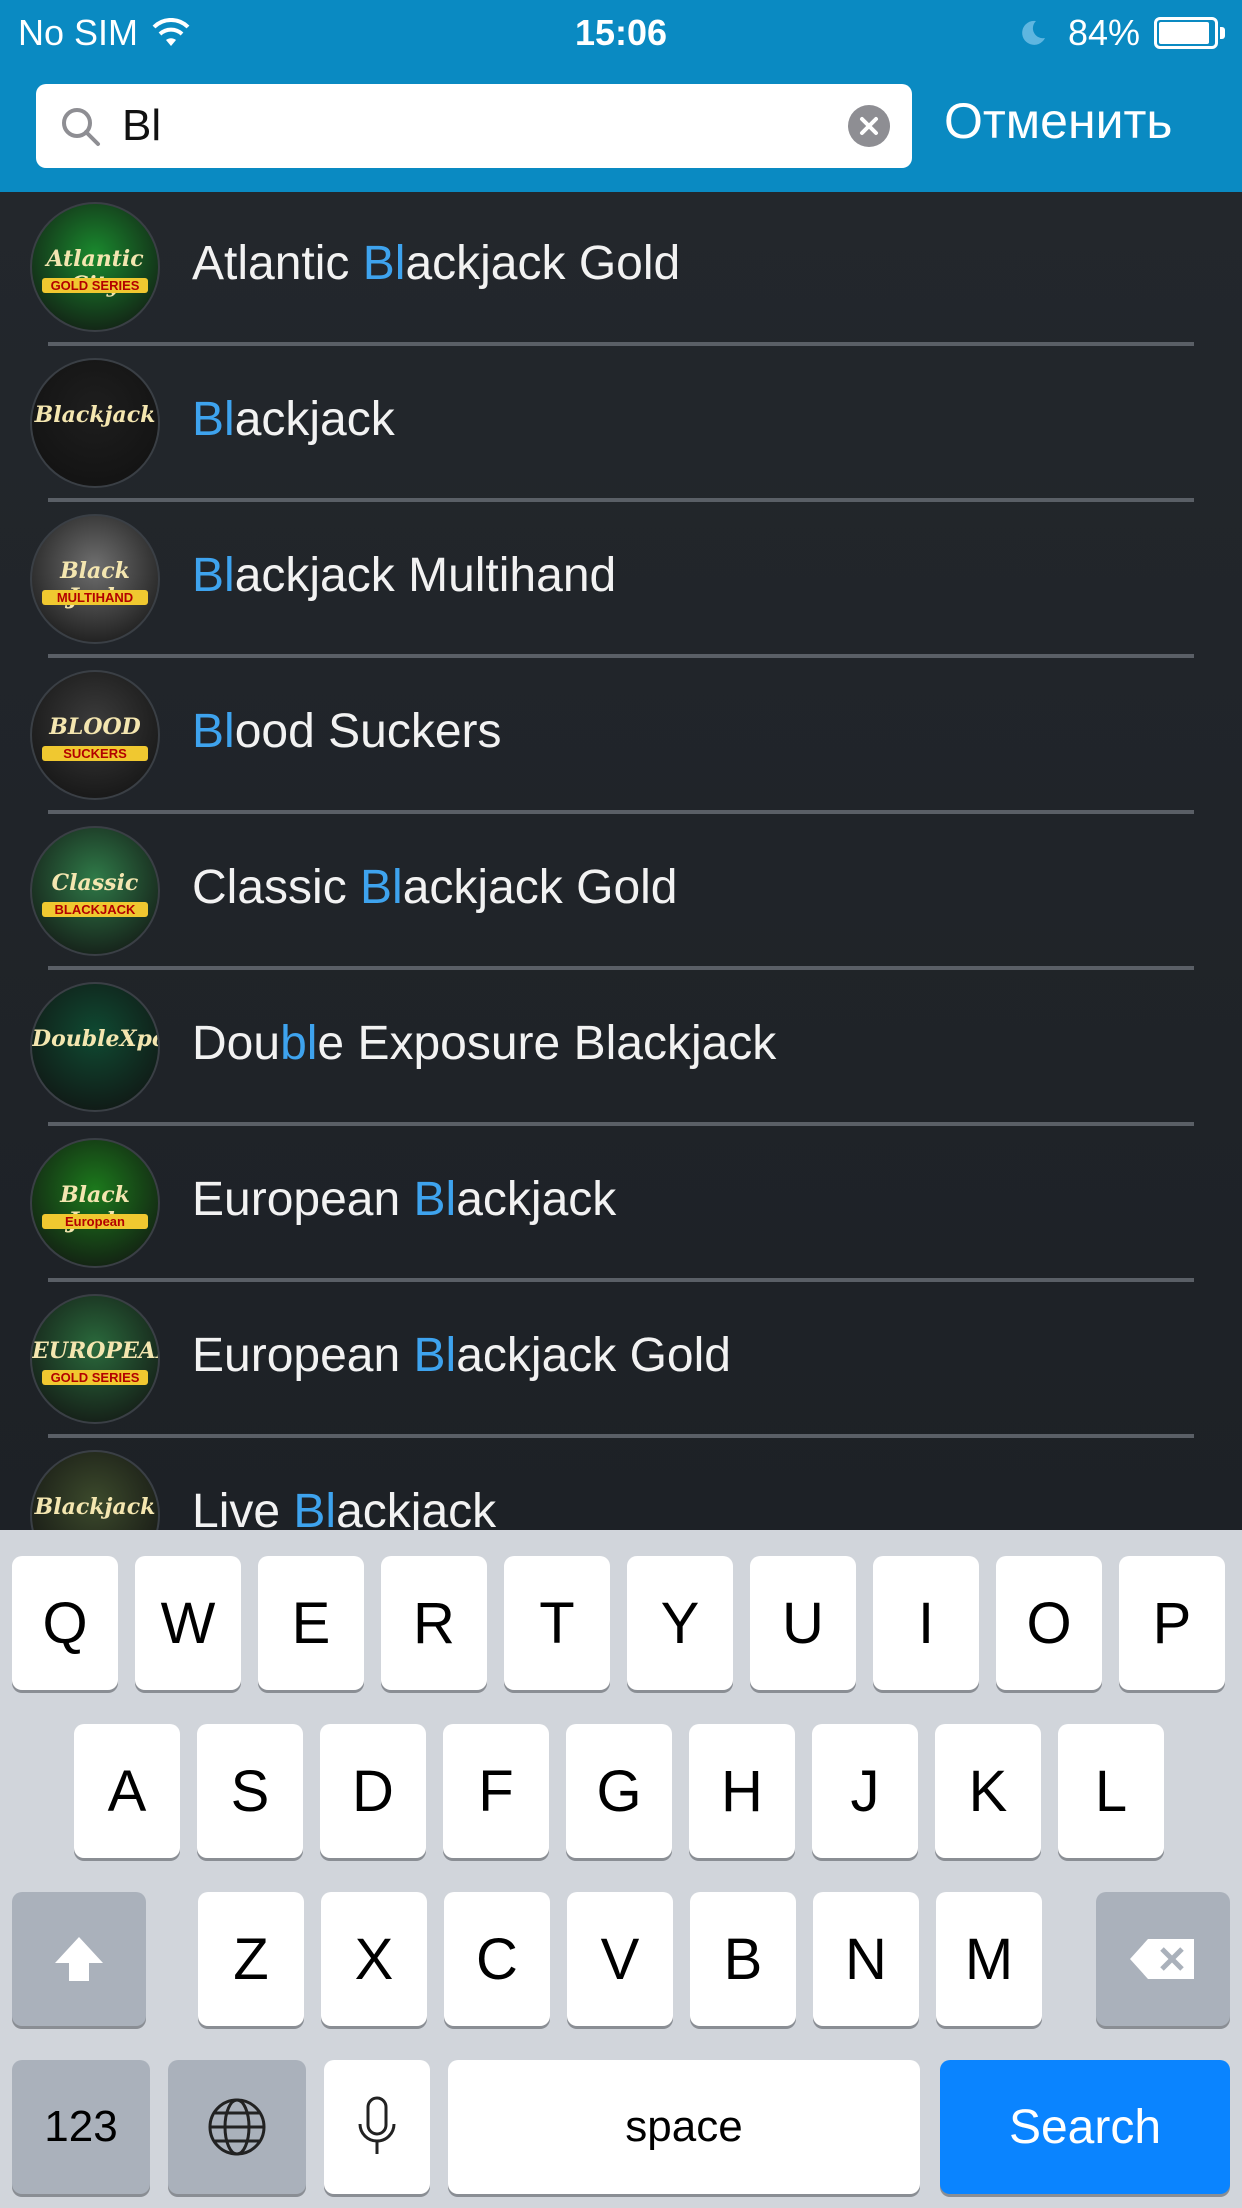 The height and width of the screenshot is (2208, 1242). What do you see at coordinates (368, 731) in the screenshot?
I see `name-suffix: ood Suckers` at bounding box center [368, 731].